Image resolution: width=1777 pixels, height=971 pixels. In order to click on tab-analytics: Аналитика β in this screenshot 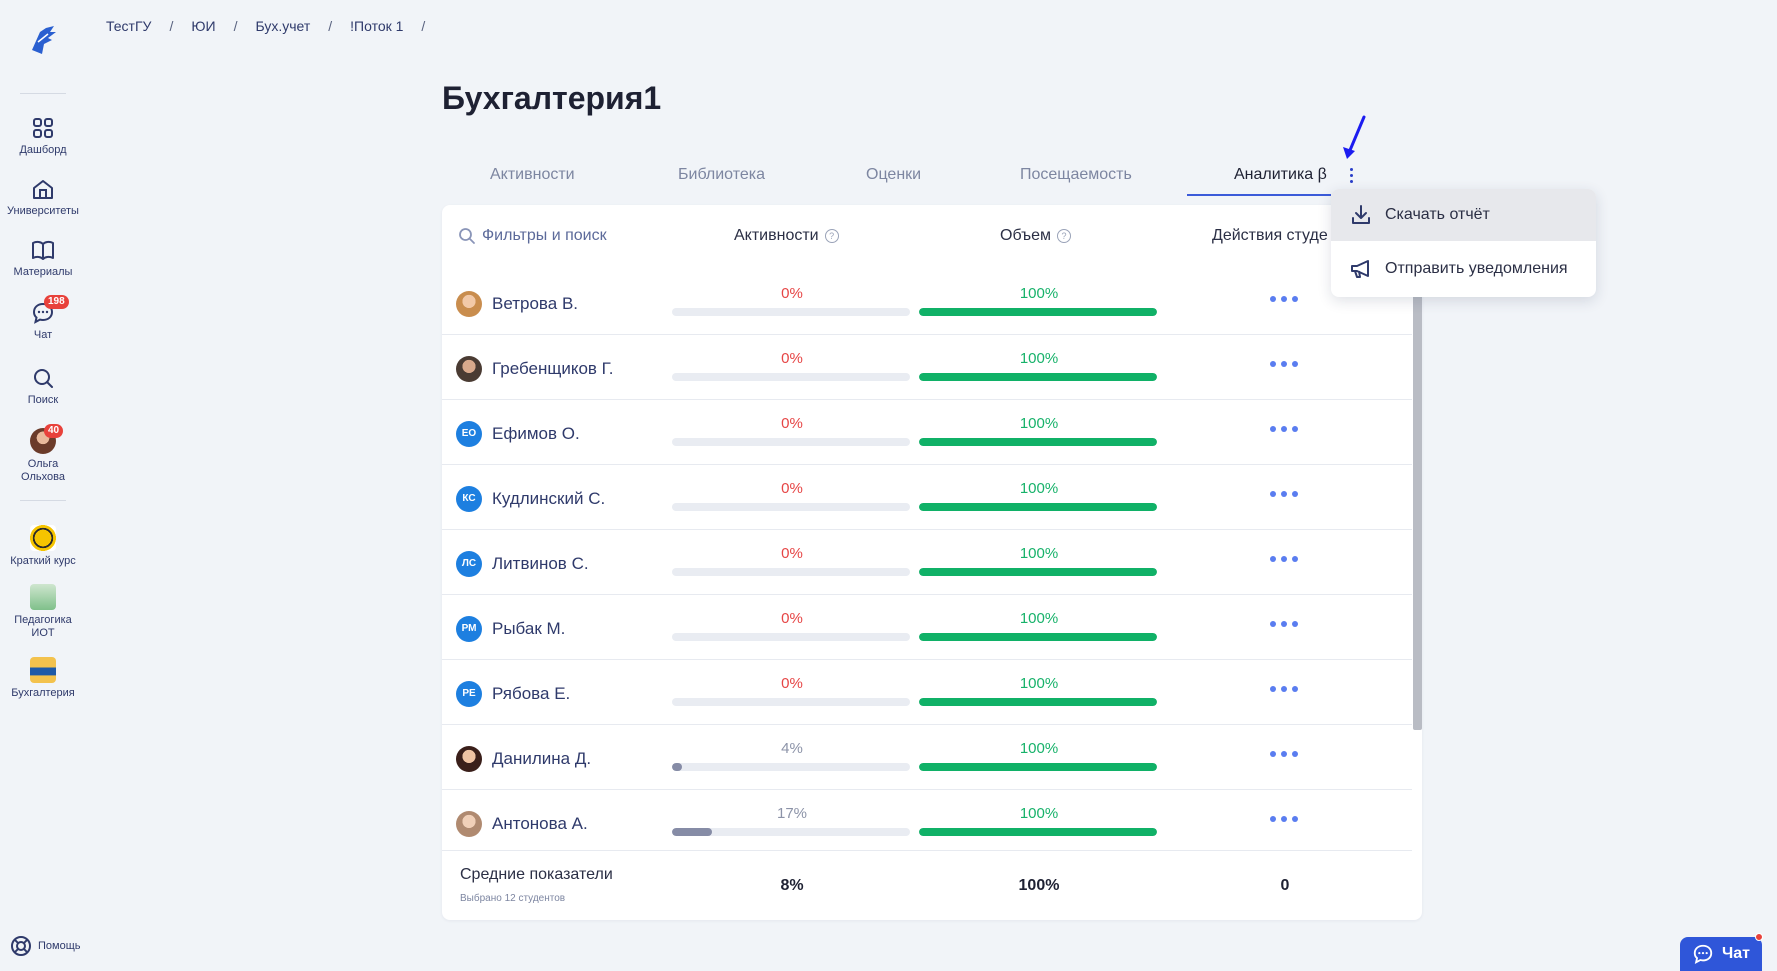, I will do `click(1280, 175)`.